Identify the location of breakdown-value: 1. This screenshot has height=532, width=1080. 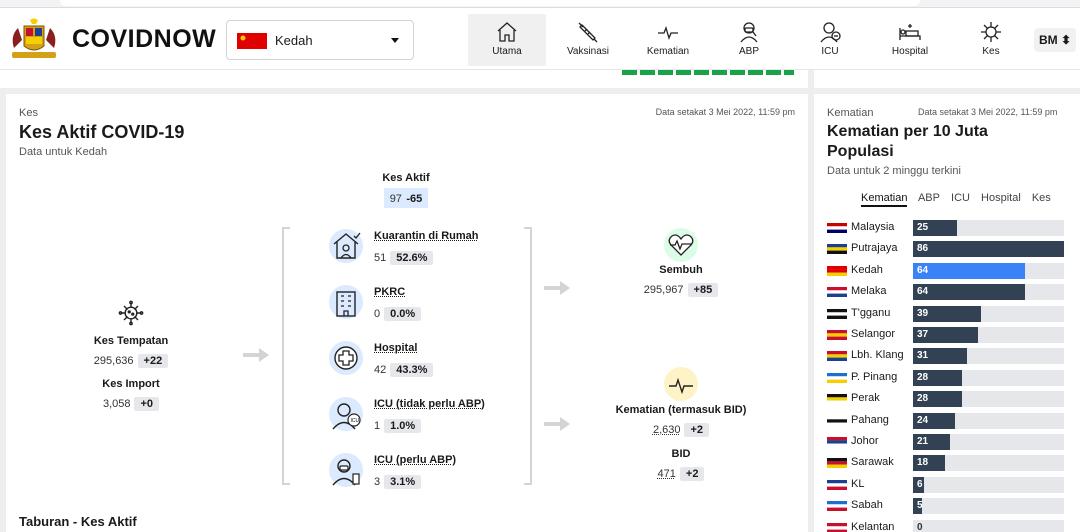
(377, 426).